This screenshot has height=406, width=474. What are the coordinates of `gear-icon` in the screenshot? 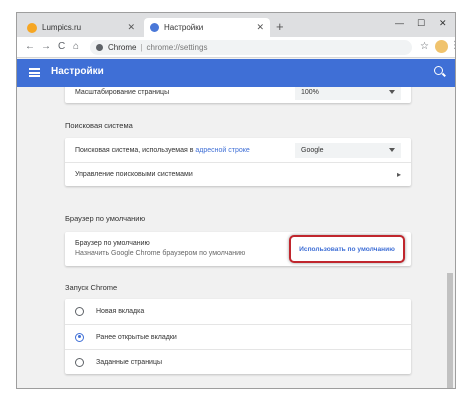 It's located at (154, 27).